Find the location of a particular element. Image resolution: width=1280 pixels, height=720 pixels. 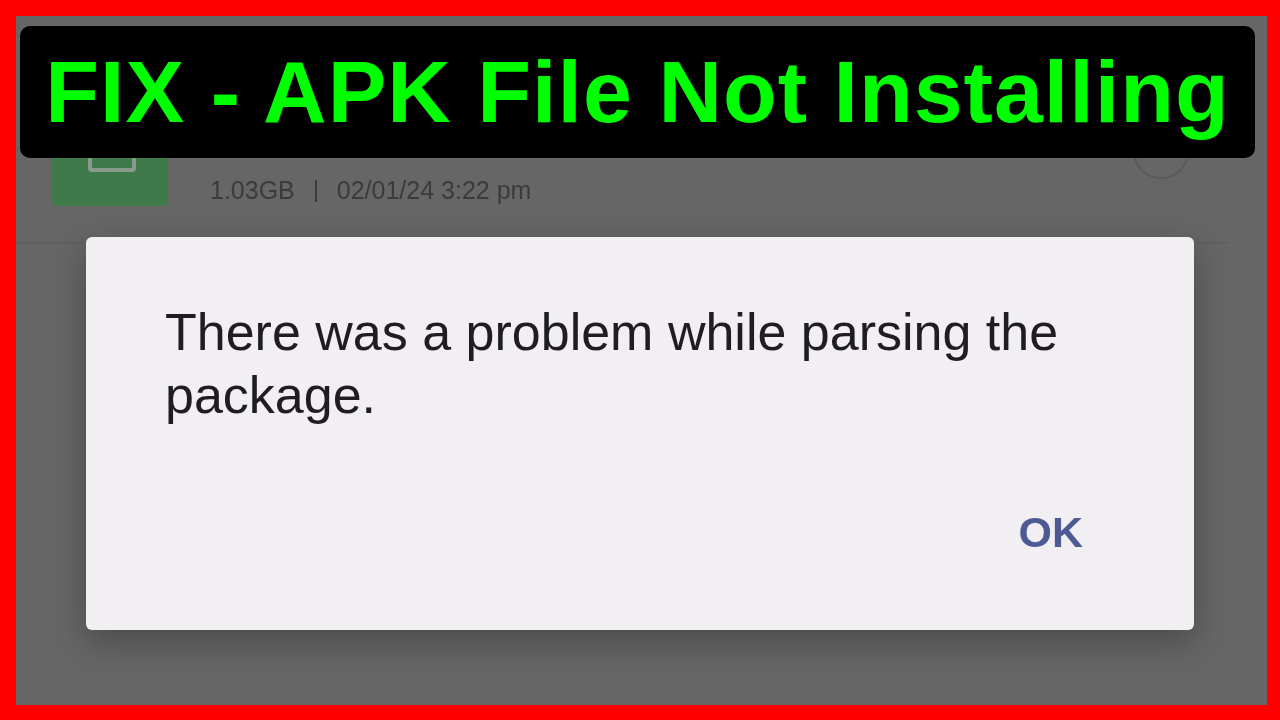

ok-button: OK is located at coordinates (1050, 533).